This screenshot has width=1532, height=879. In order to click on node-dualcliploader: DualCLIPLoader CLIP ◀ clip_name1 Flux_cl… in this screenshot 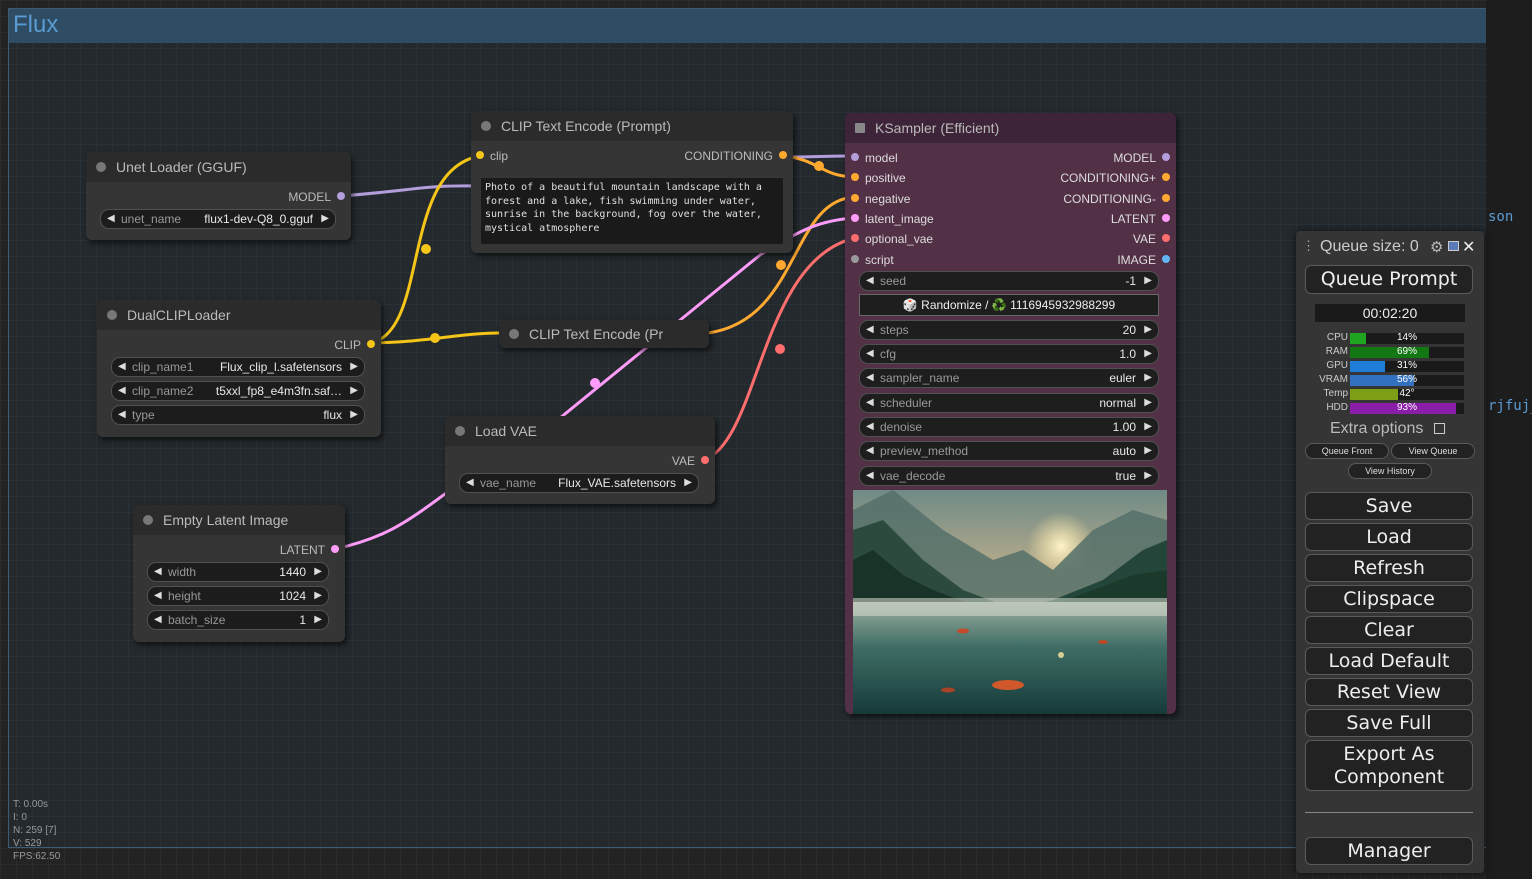, I will do `click(239, 368)`.